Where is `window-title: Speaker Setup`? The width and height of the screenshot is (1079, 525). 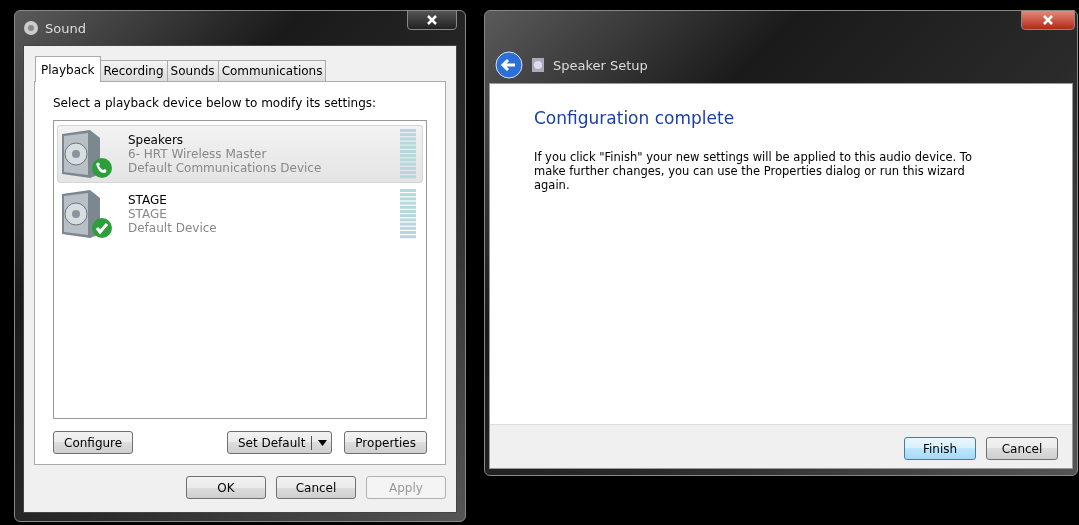 window-title: Speaker Setup is located at coordinates (600, 65).